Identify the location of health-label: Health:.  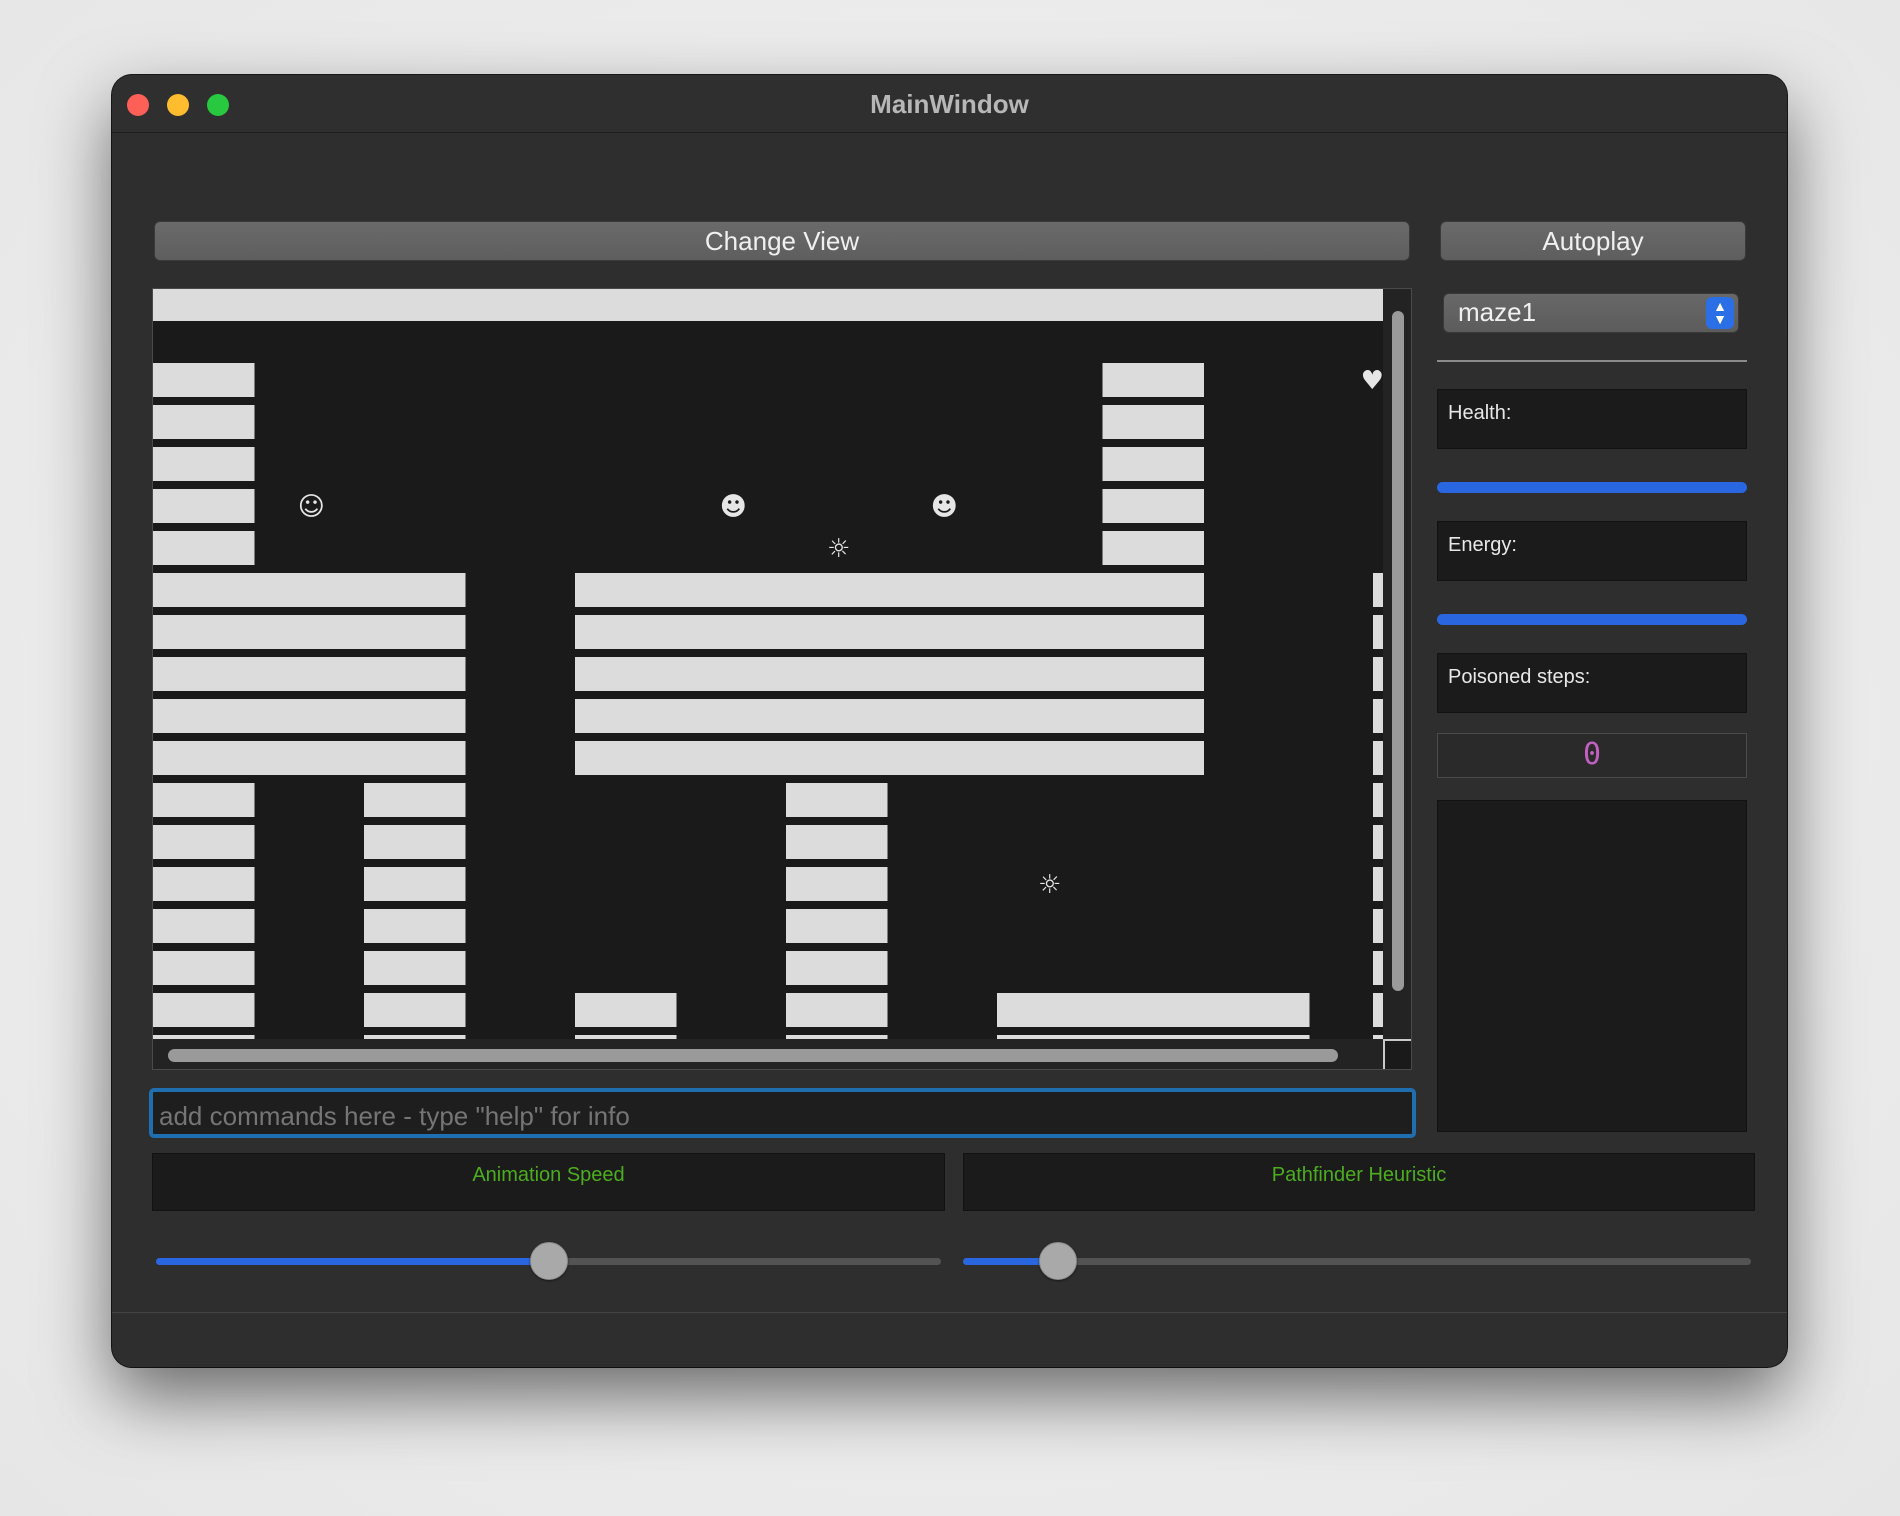
(1592, 419).